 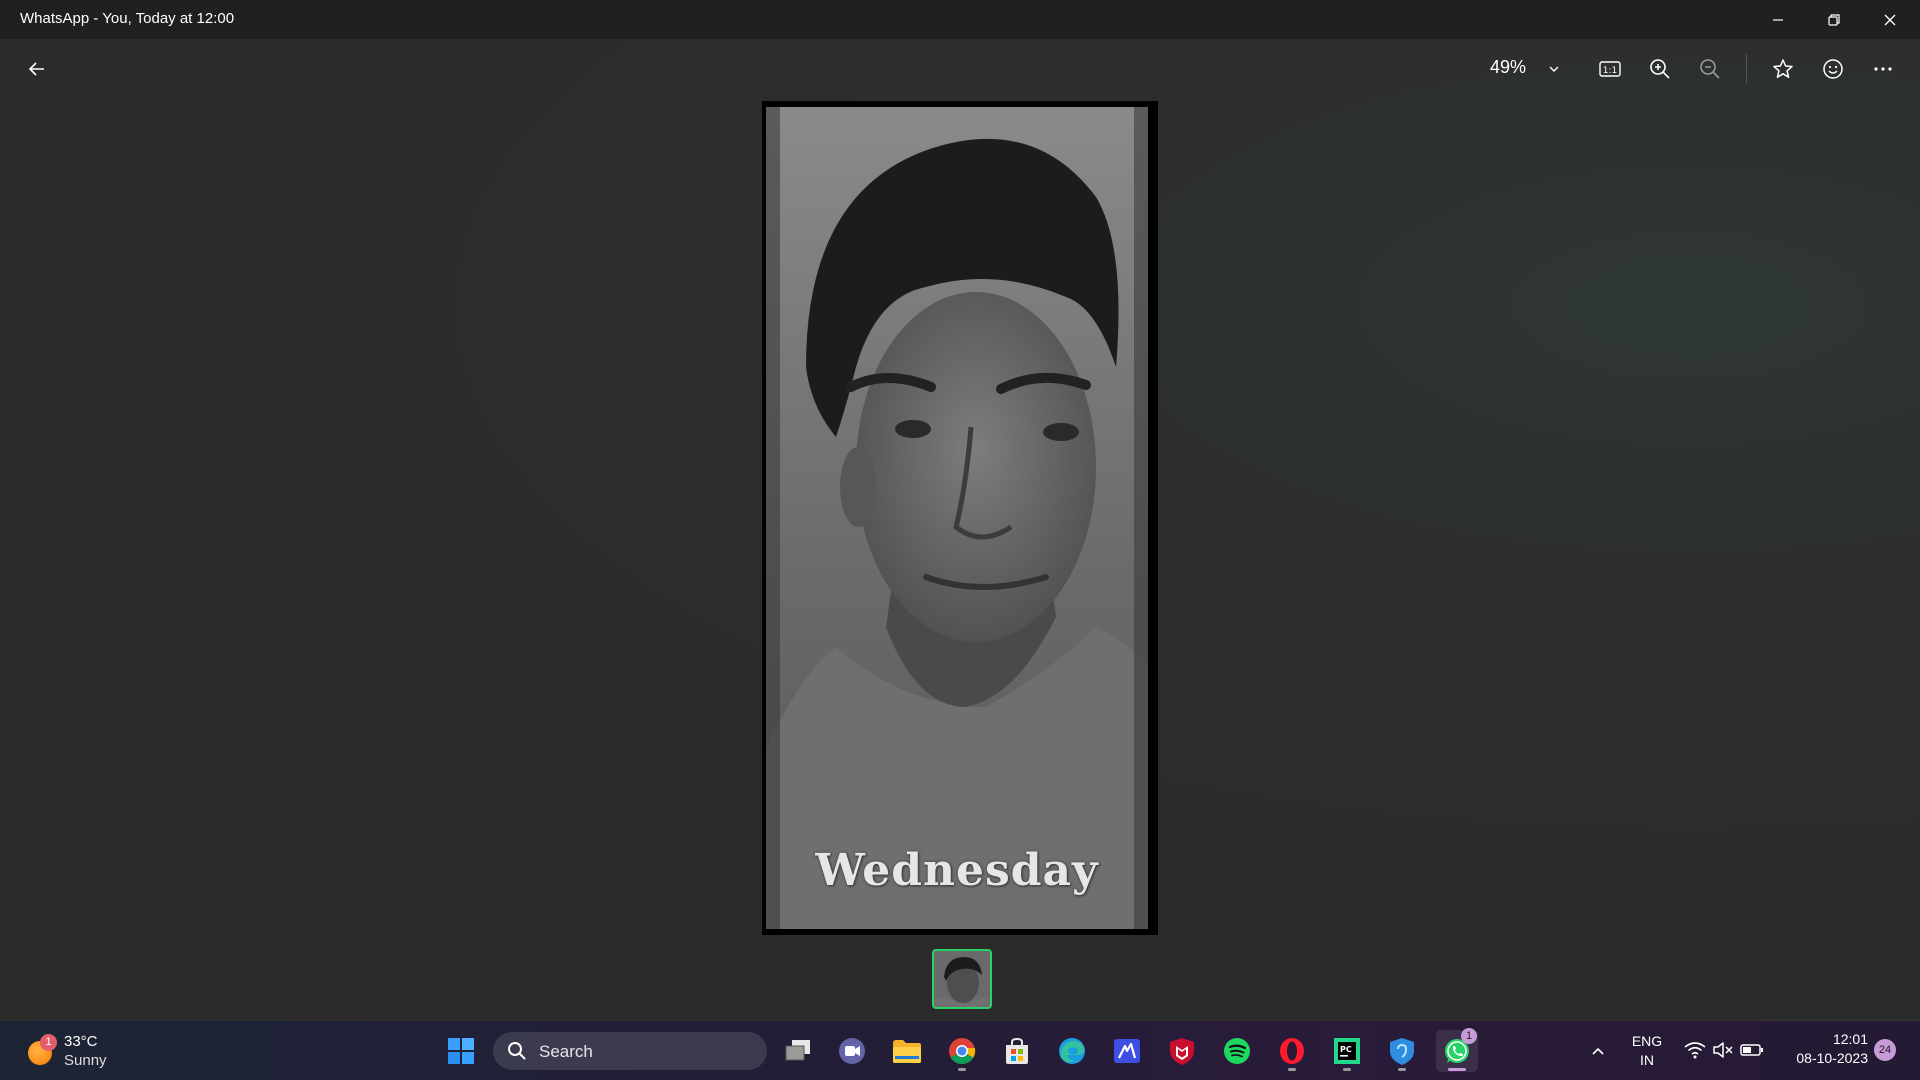 I want to click on zoom-level: 49%, so click(x=1508, y=67).